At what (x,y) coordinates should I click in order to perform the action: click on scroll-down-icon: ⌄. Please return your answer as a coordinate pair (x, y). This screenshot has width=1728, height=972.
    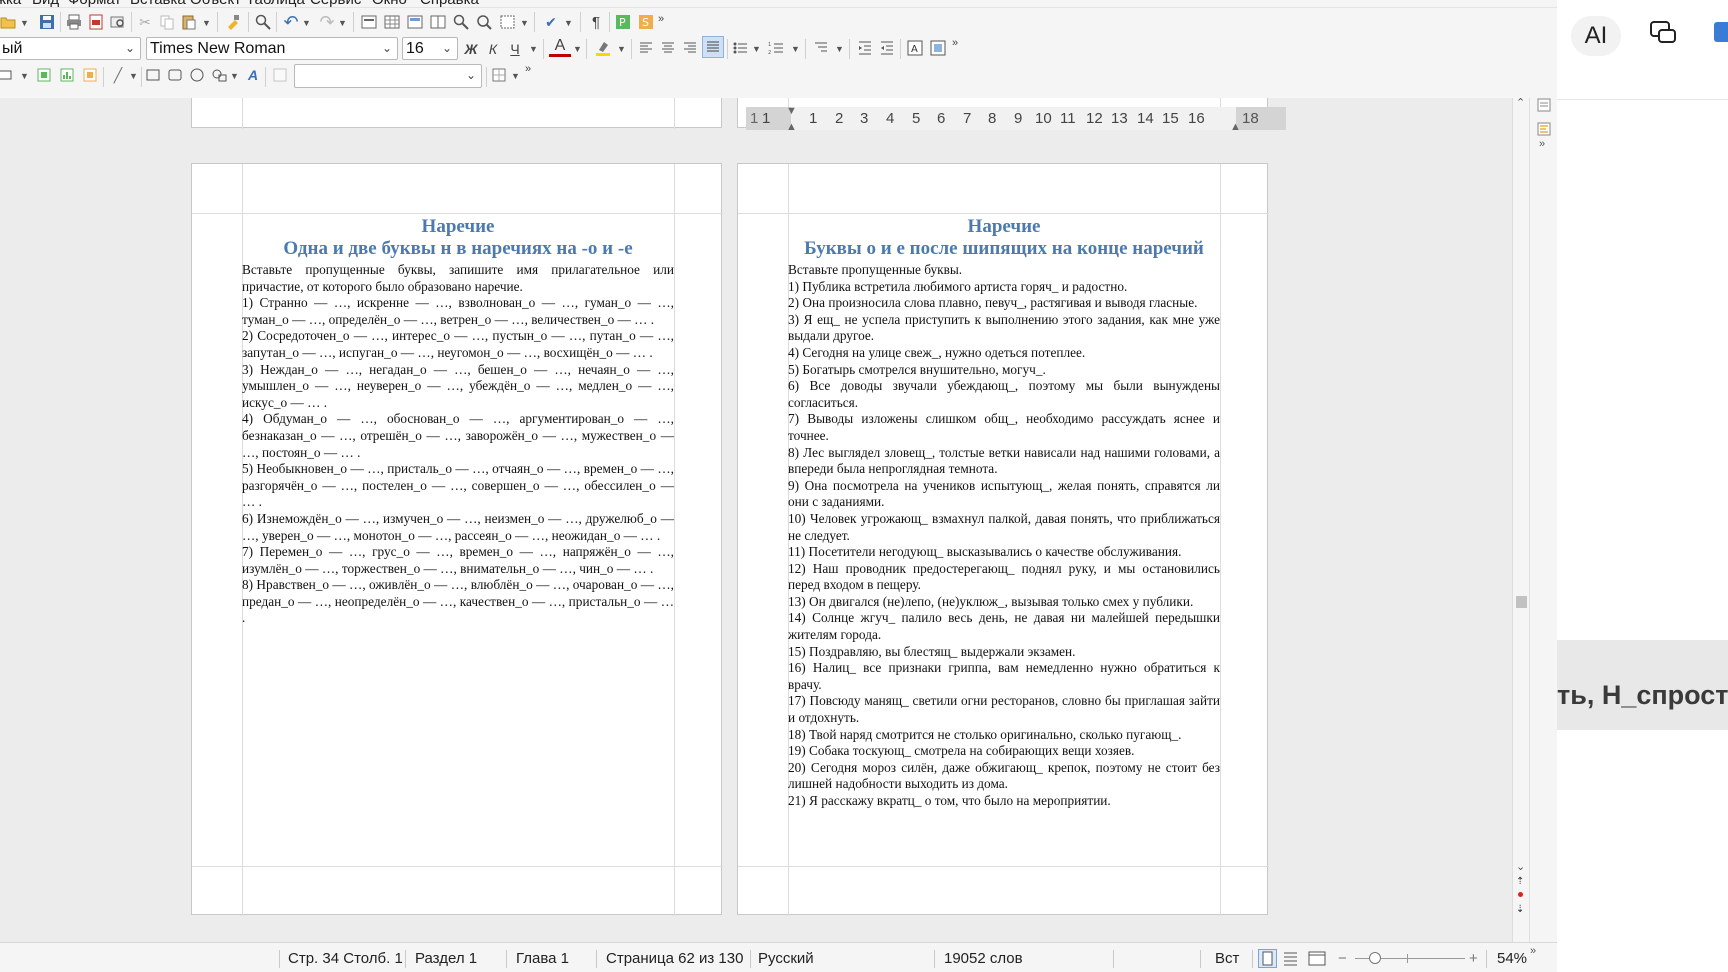
    Looking at the image, I should click on (1520, 866).